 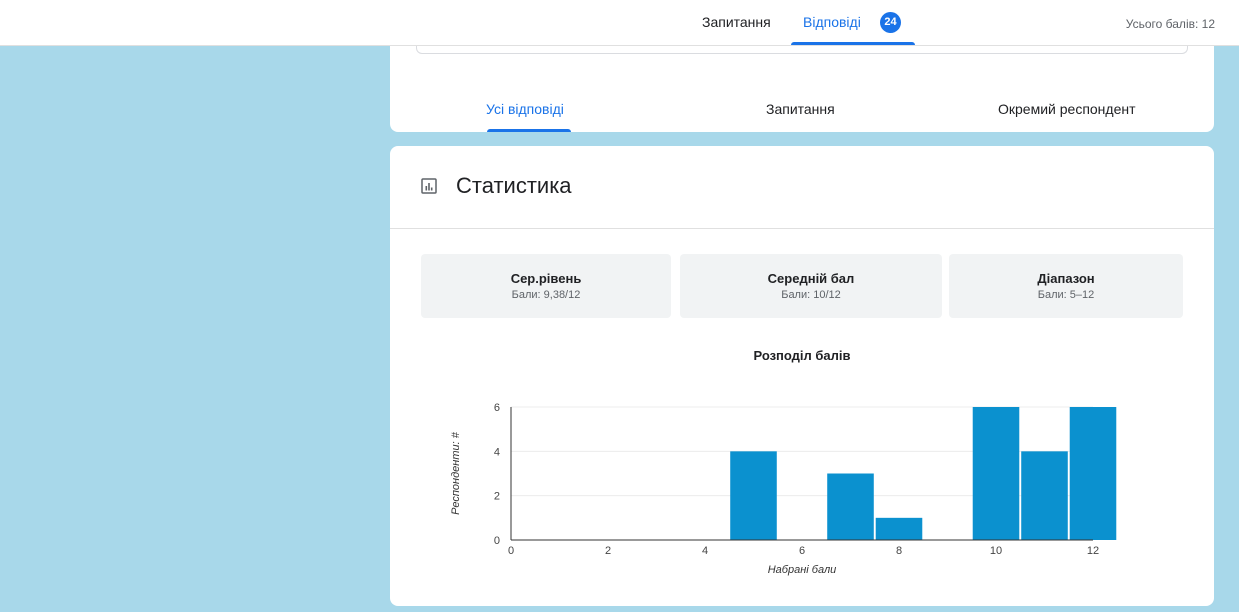 What do you see at coordinates (497, 452) in the screenshot?
I see `y-tick-label: 4` at bounding box center [497, 452].